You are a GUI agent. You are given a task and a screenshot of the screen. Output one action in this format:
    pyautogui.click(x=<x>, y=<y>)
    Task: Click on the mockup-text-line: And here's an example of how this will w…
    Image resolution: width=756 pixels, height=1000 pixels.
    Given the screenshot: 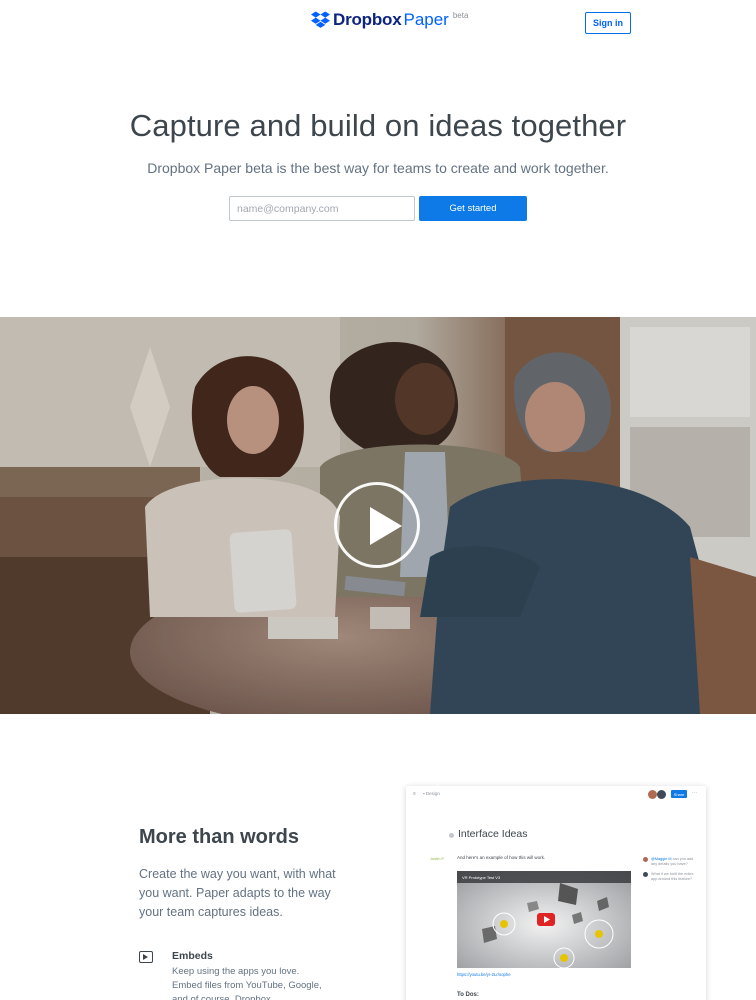 What is the action you would take?
    pyautogui.click(x=501, y=857)
    